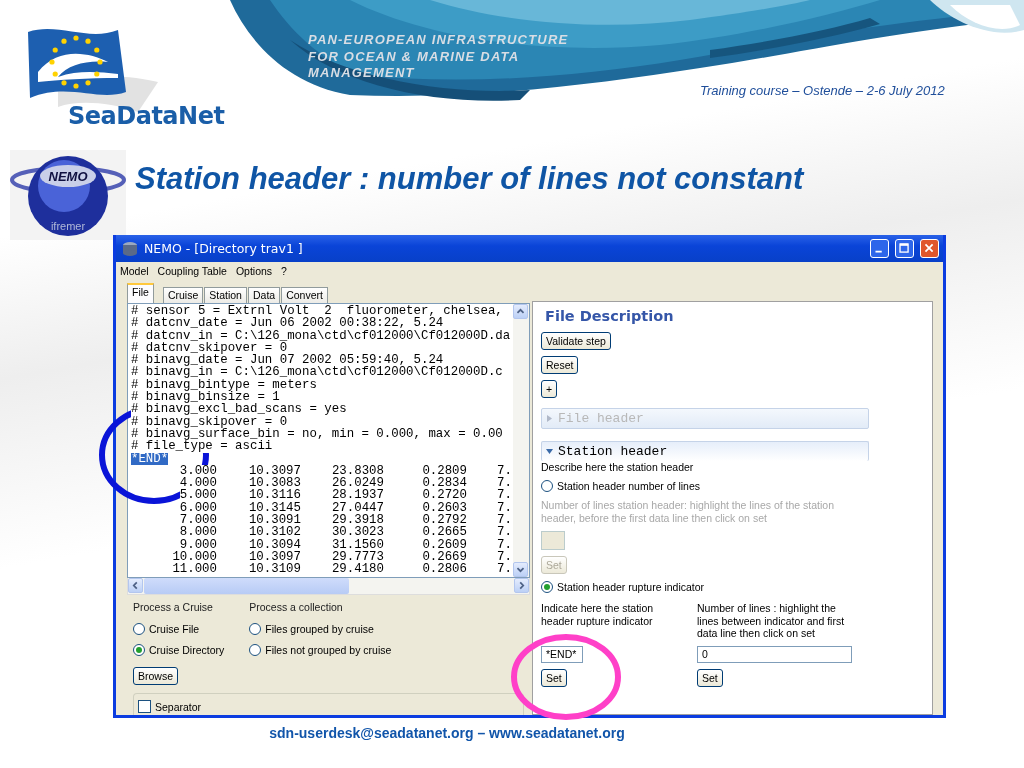 The image size is (1024, 768). What do you see at coordinates (178, 706) in the screenshot?
I see `checkbox-label: Separator` at bounding box center [178, 706].